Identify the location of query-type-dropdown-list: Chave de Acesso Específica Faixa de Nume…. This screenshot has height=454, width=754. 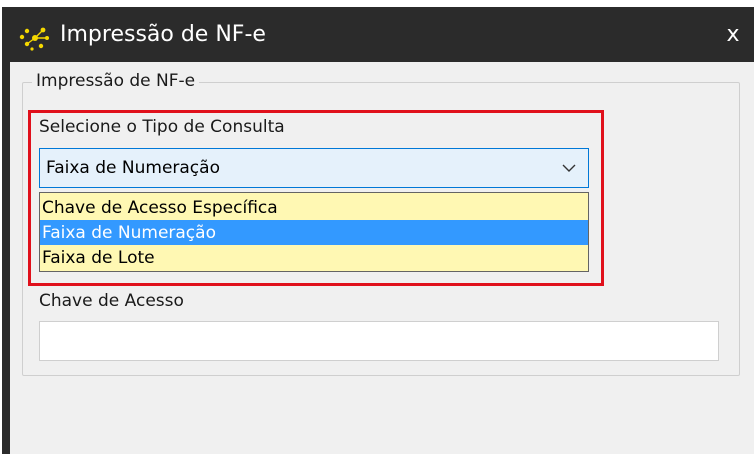
(314, 232).